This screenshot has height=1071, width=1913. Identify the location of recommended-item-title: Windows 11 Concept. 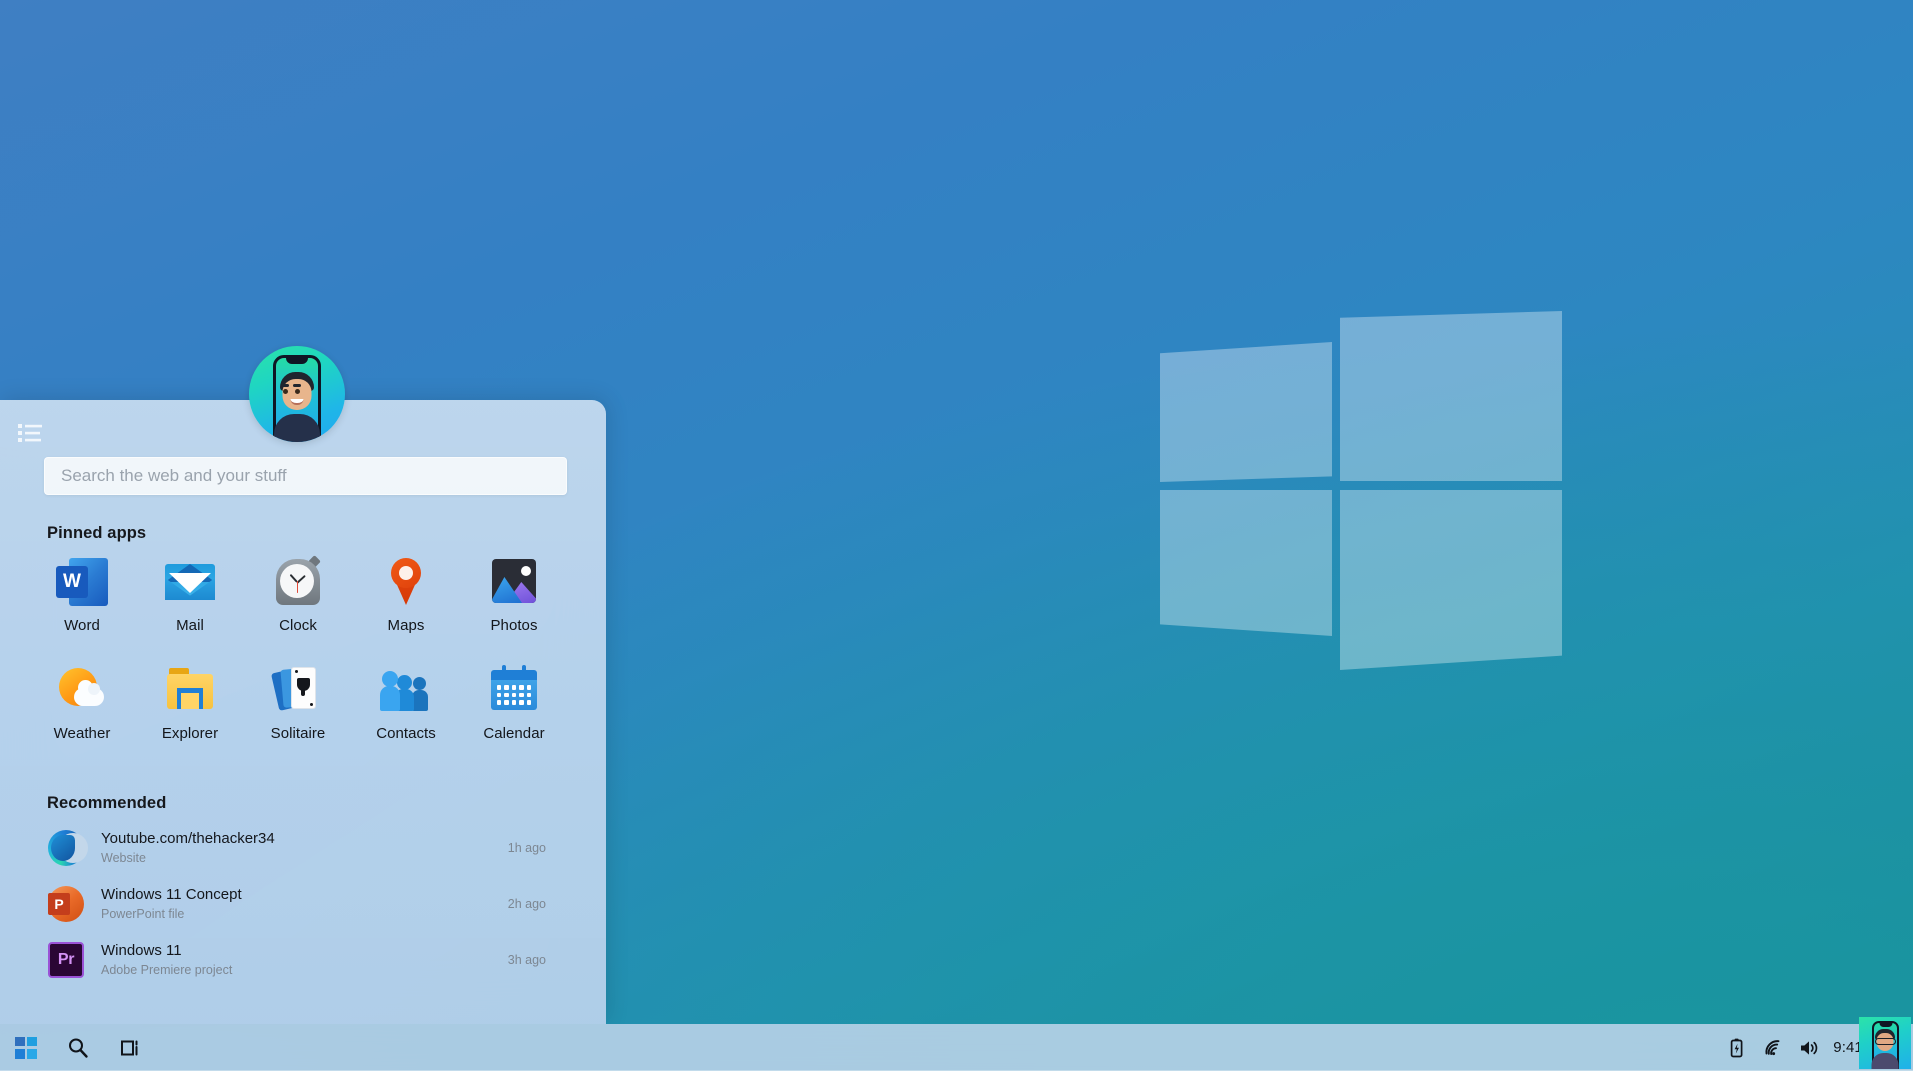
(171, 895).